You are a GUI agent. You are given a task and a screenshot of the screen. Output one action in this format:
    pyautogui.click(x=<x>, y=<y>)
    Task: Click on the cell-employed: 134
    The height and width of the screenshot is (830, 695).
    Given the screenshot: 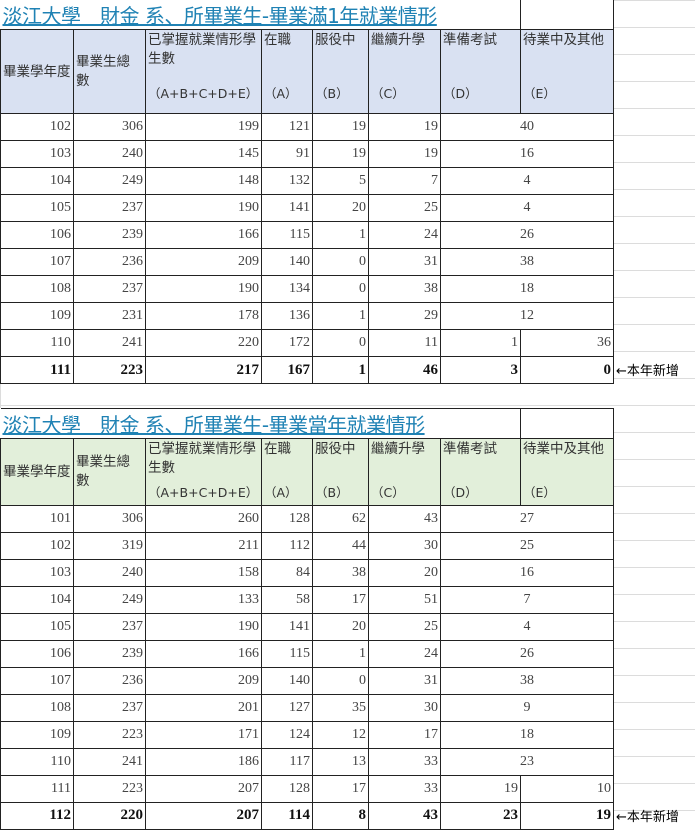 What is the action you would take?
    pyautogui.click(x=287, y=289)
    